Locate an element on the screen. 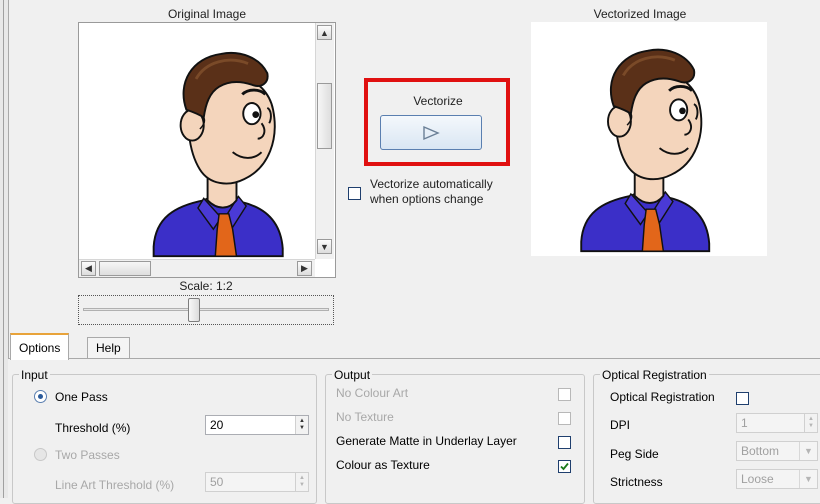 The height and width of the screenshot is (504, 820). scroll-down-arrow-icon: ▼ is located at coordinates (324, 246).